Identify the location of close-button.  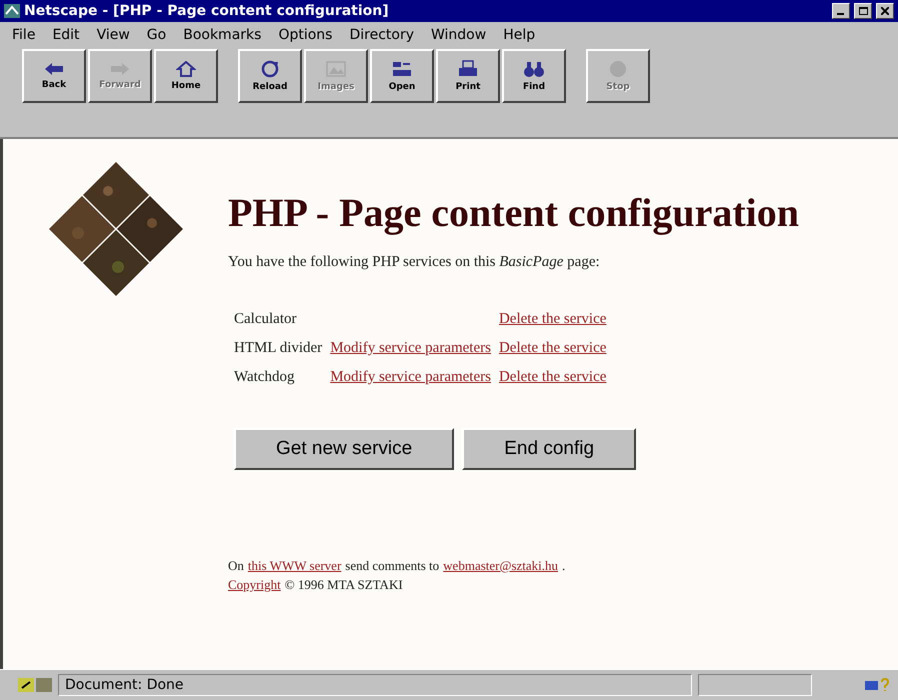
(885, 11).